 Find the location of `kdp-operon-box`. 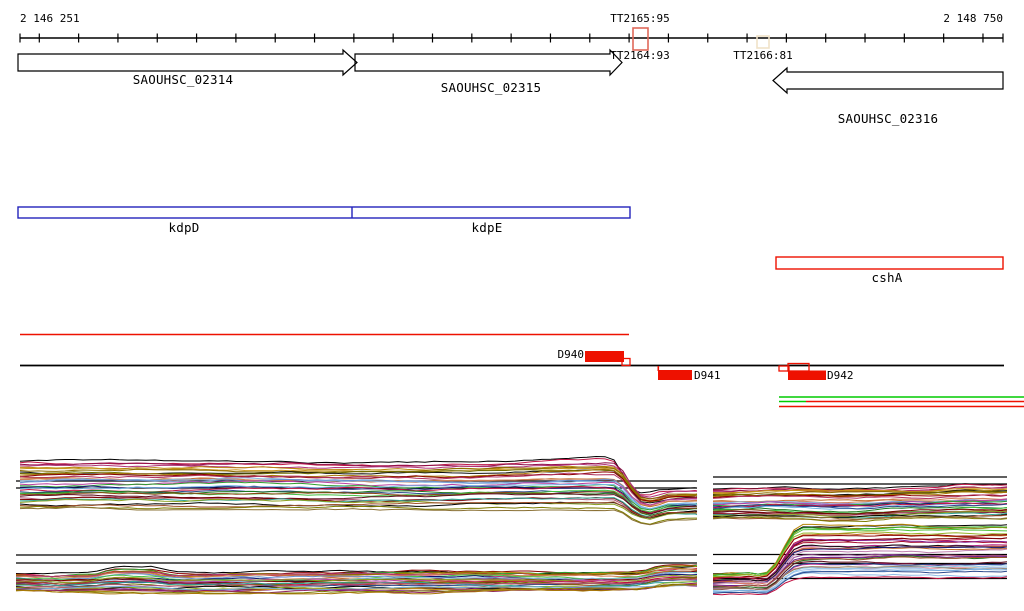

kdp-operon-box is located at coordinates (324, 212).